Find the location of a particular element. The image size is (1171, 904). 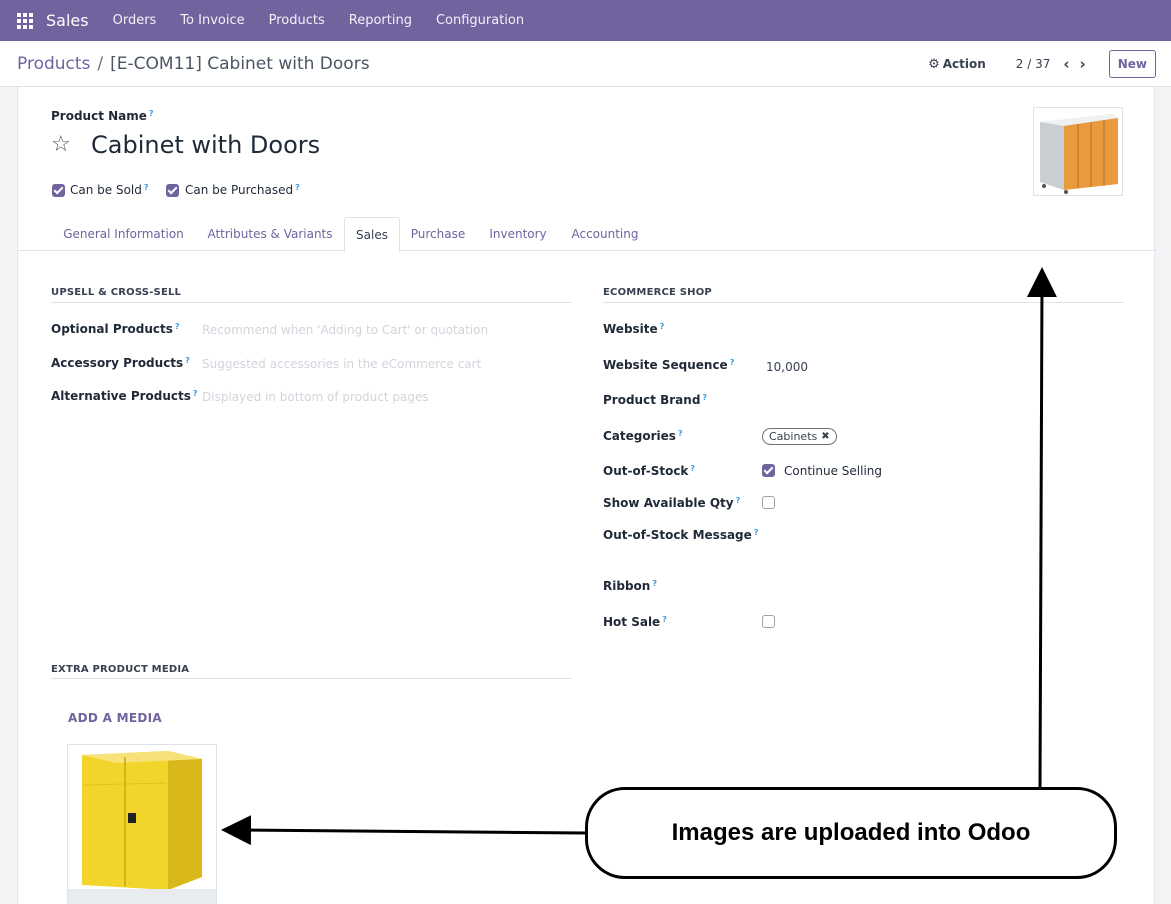

arrow-to-product-image is located at coordinates (1041, 527).